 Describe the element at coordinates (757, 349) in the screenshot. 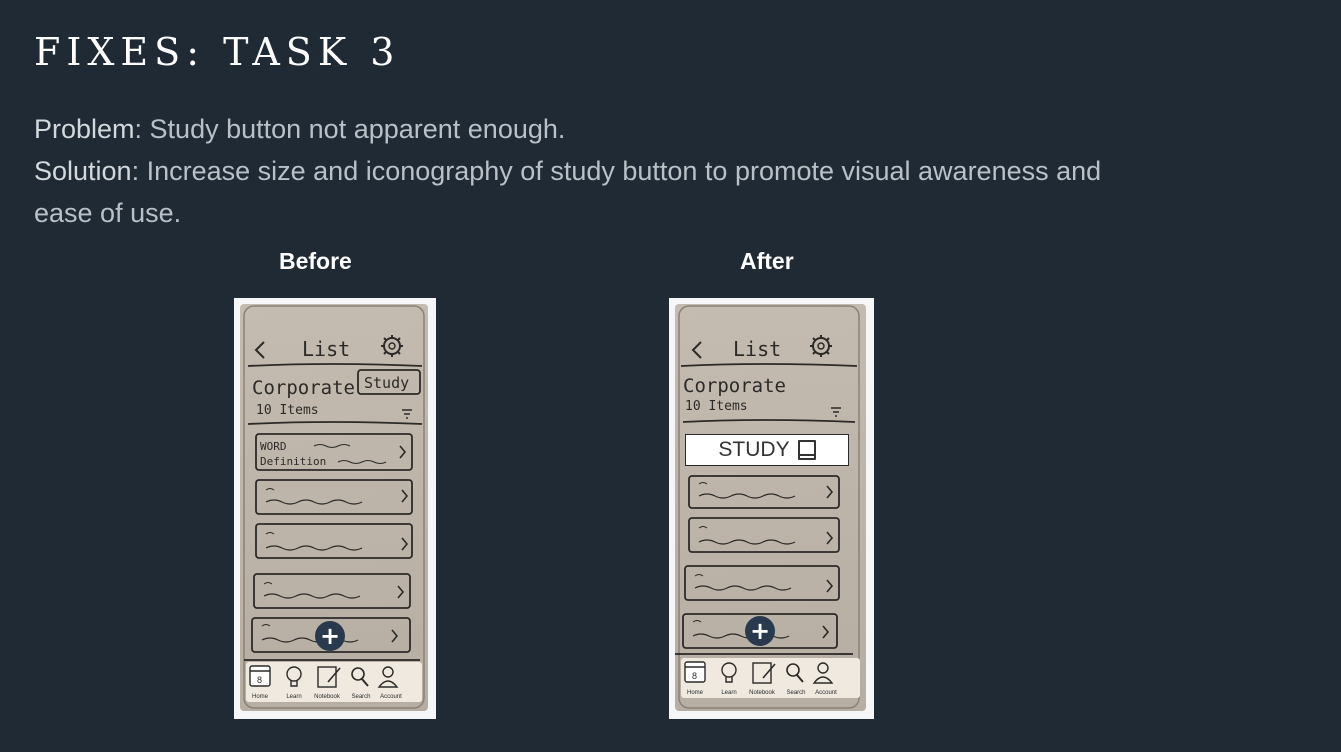

I see `after-header-title: List` at that location.